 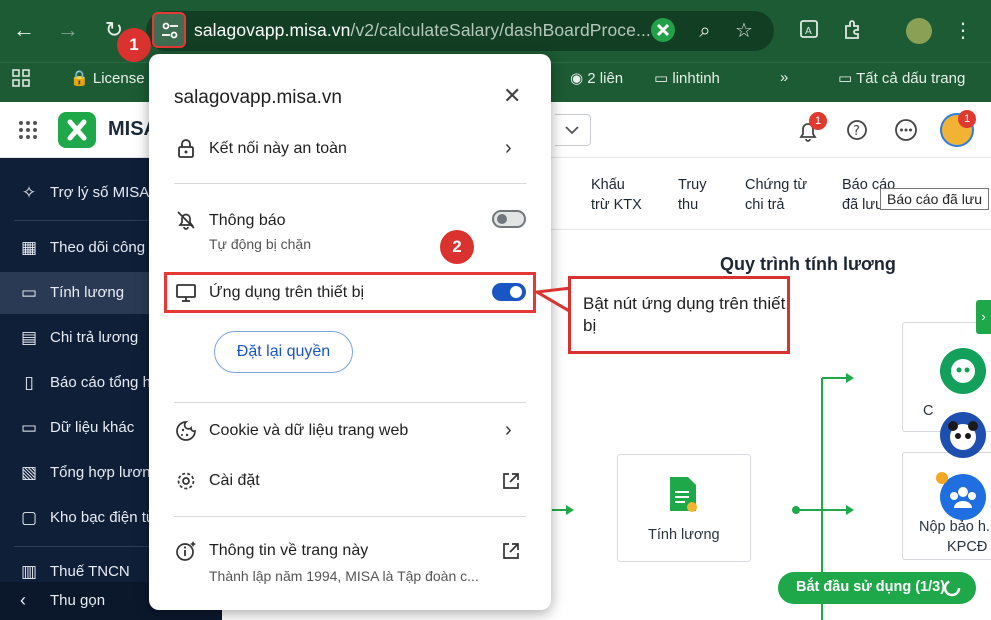 What do you see at coordinates (23, 600) in the screenshot?
I see `chevron-left-icon: ‹` at bounding box center [23, 600].